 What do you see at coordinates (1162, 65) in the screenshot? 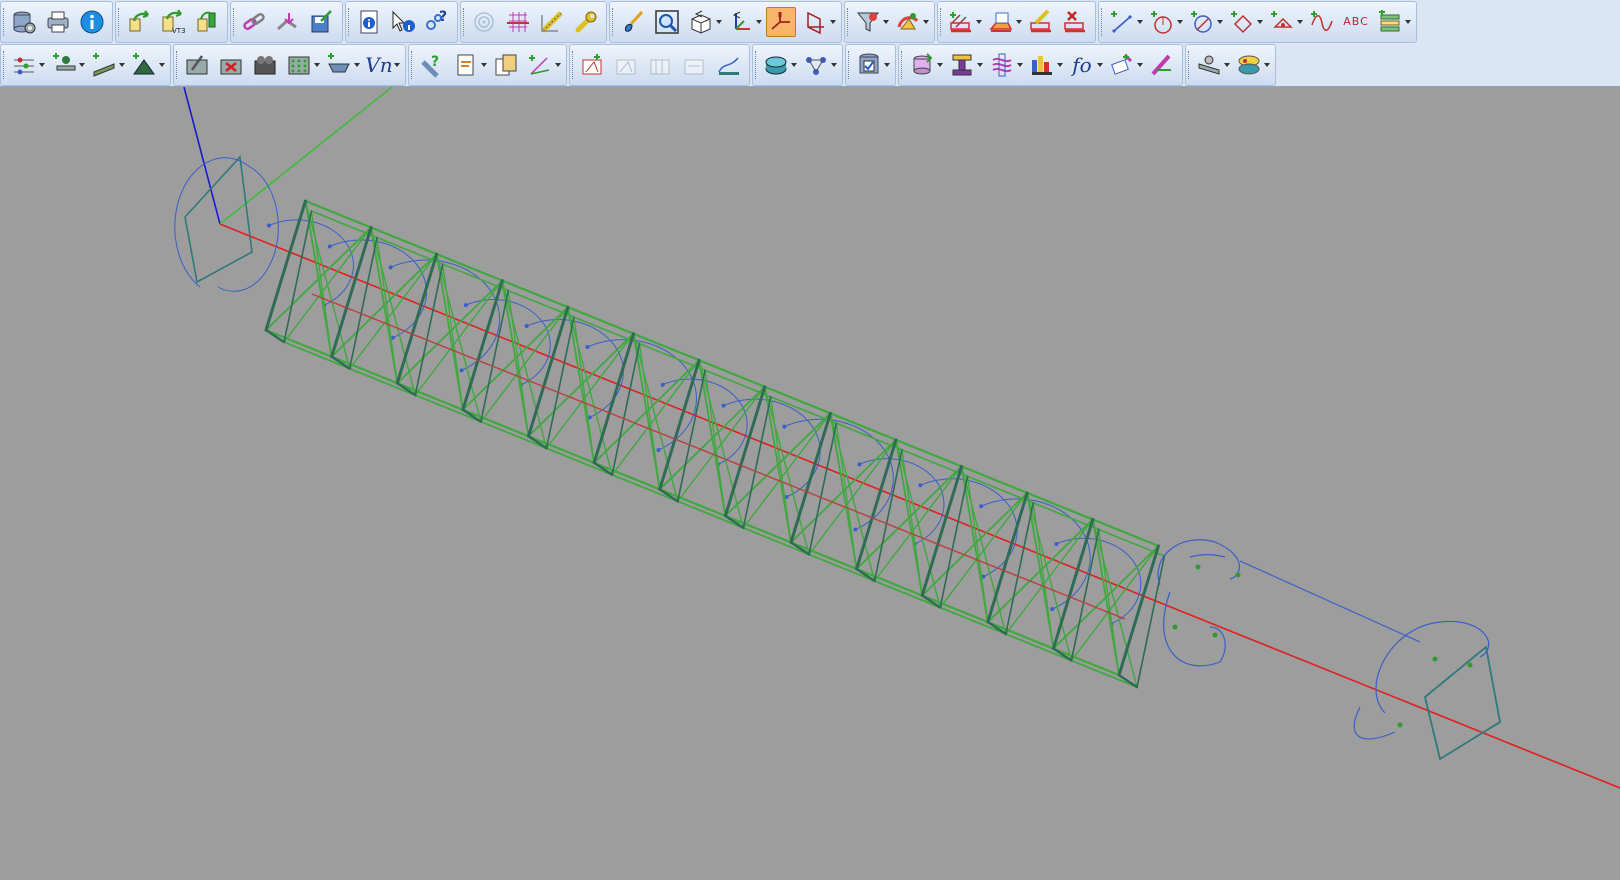
I see `pencil-icon` at bounding box center [1162, 65].